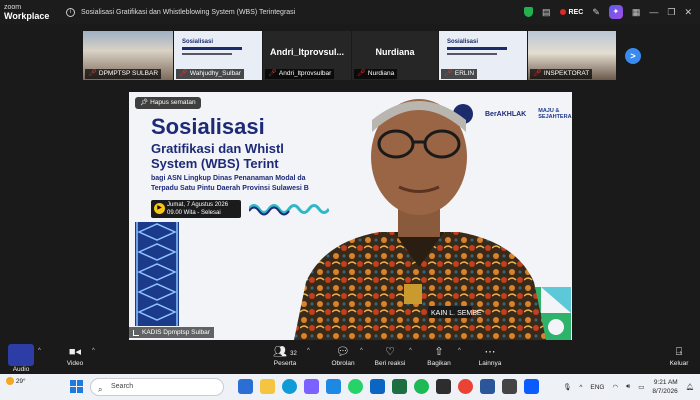 The image size is (700, 400). Describe the element at coordinates (490, 363) in the screenshot. I see `more-label: Lainnya` at that location.